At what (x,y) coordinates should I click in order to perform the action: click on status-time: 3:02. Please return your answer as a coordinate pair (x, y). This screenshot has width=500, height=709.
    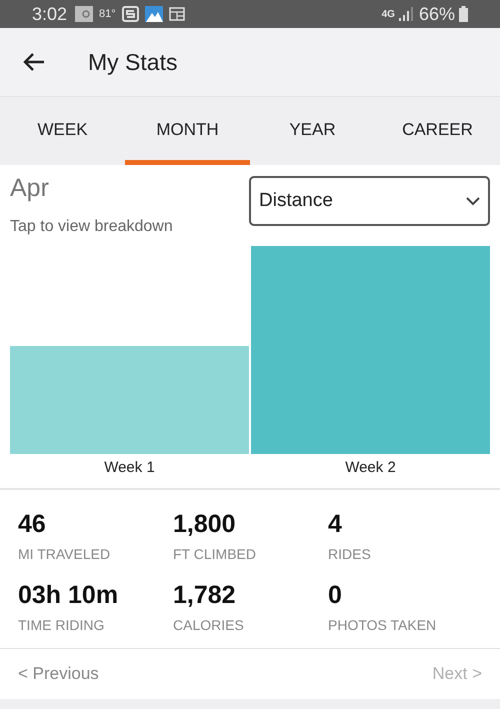
    Looking at the image, I should click on (50, 14).